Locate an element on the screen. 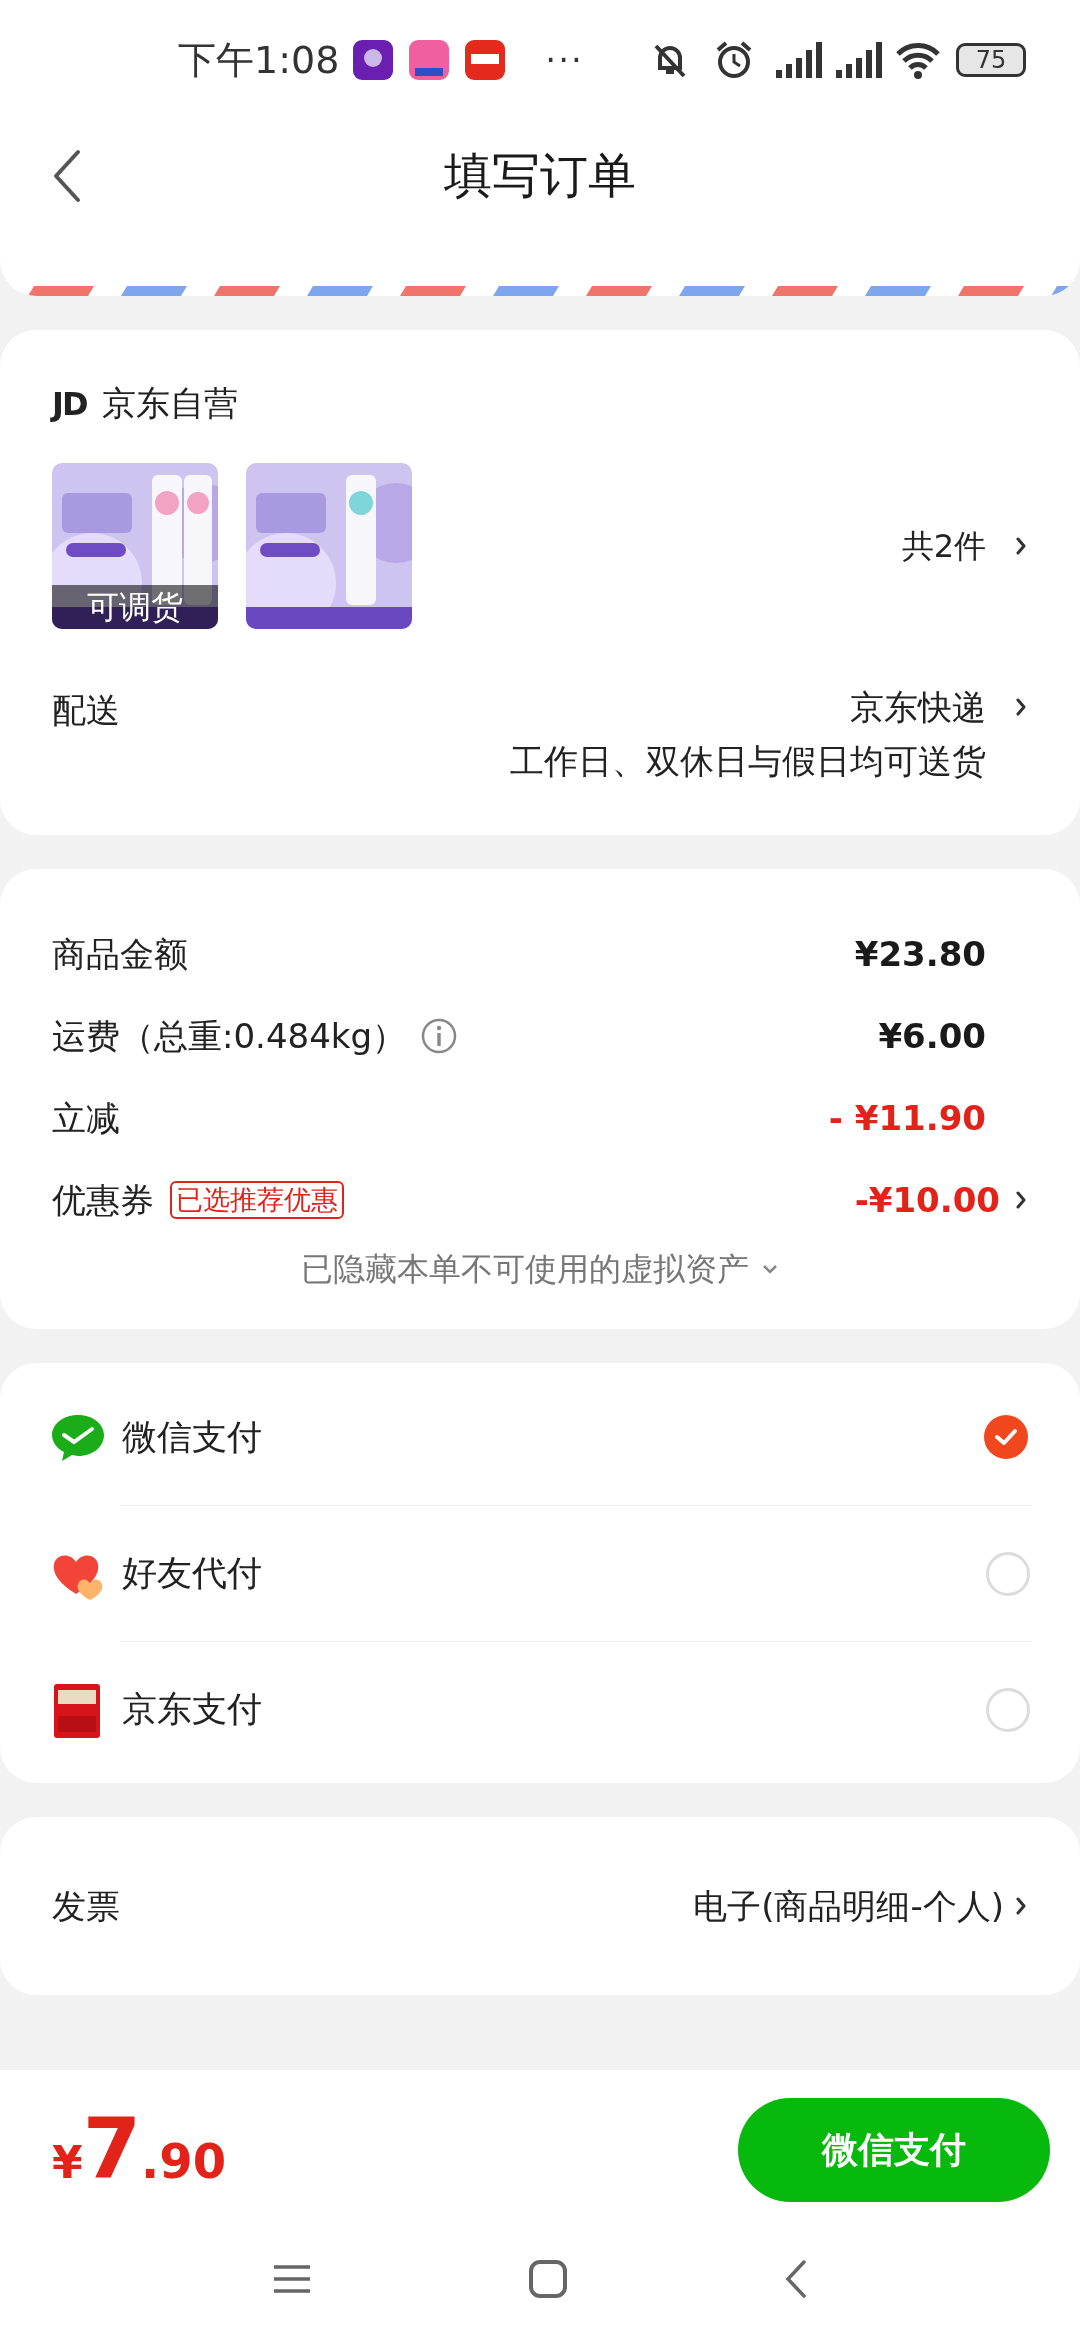 The image size is (1080, 2340). price-label: 立减 is located at coordinates (86, 1118).